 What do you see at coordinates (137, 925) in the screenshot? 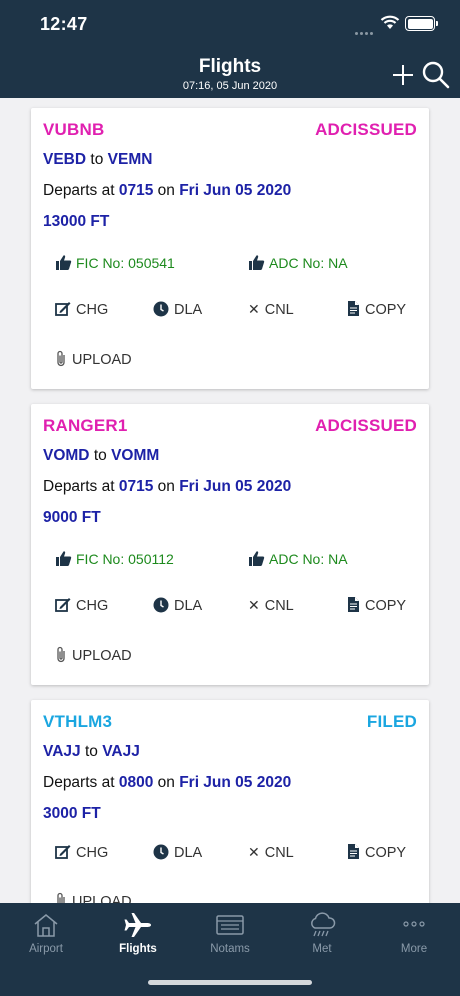
I see `airplane-icon` at bounding box center [137, 925].